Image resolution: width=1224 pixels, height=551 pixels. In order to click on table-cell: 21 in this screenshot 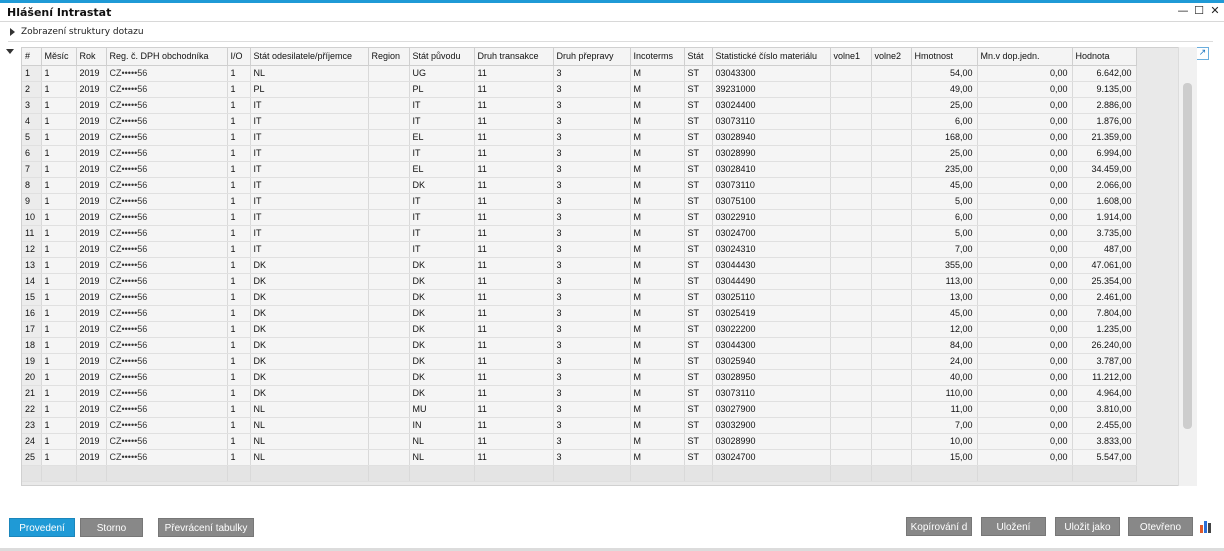, I will do `click(32, 393)`.